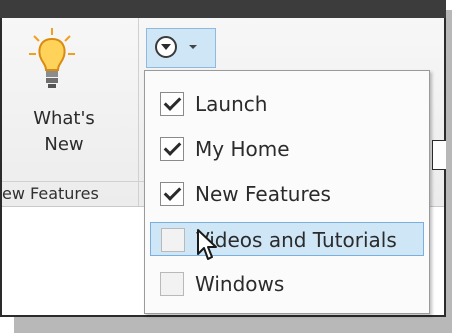  What do you see at coordinates (231, 104) in the screenshot?
I see `menu-item-label: Launch` at bounding box center [231, 104].